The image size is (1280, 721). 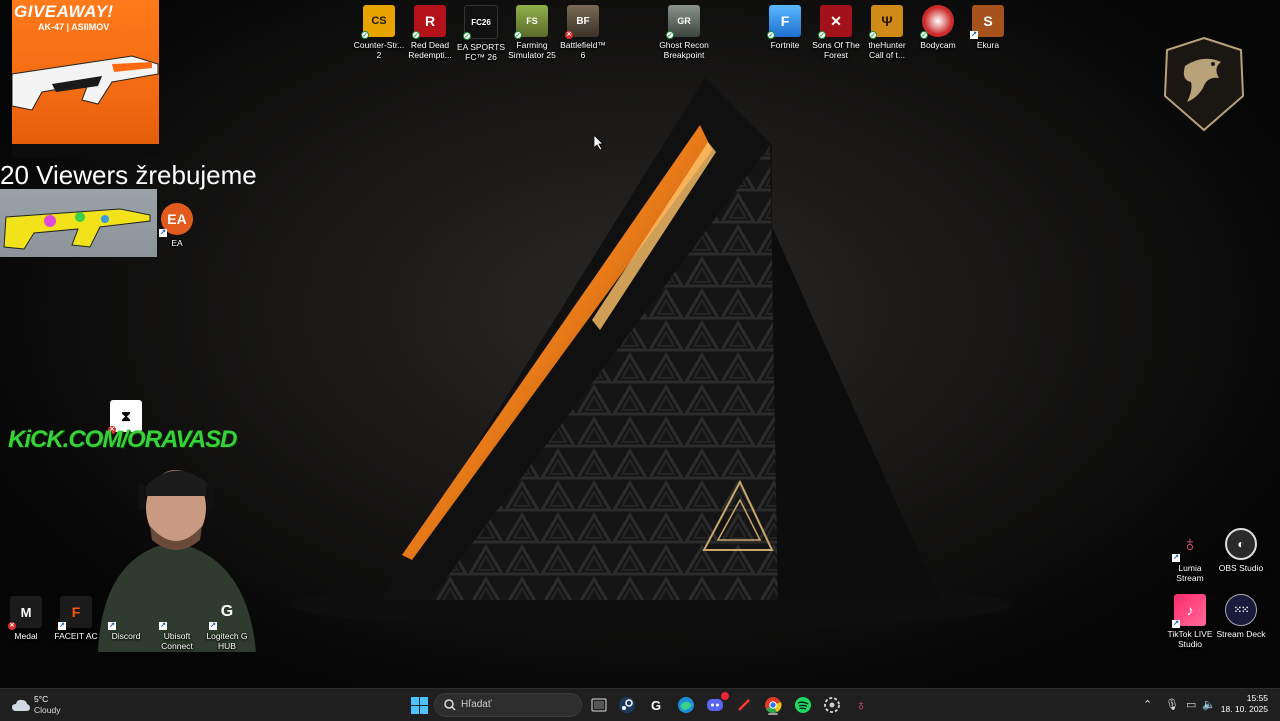 I want to click on desktop-icon-tiktok-live-studio: ♪ ↗ TikTok LIVE Studio, so click(x=1190, y=621).